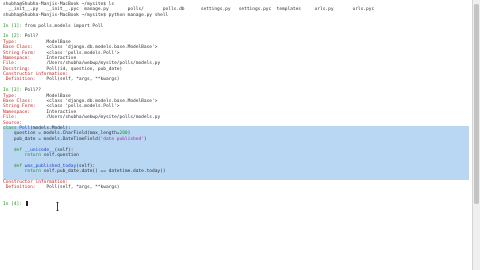 The height and width of the screenshot is (270, 480). What do you see at coordinates (39, 150) in the screenshot?
I see `terminal-text: __unicode__` at bounding box center [39, 150].